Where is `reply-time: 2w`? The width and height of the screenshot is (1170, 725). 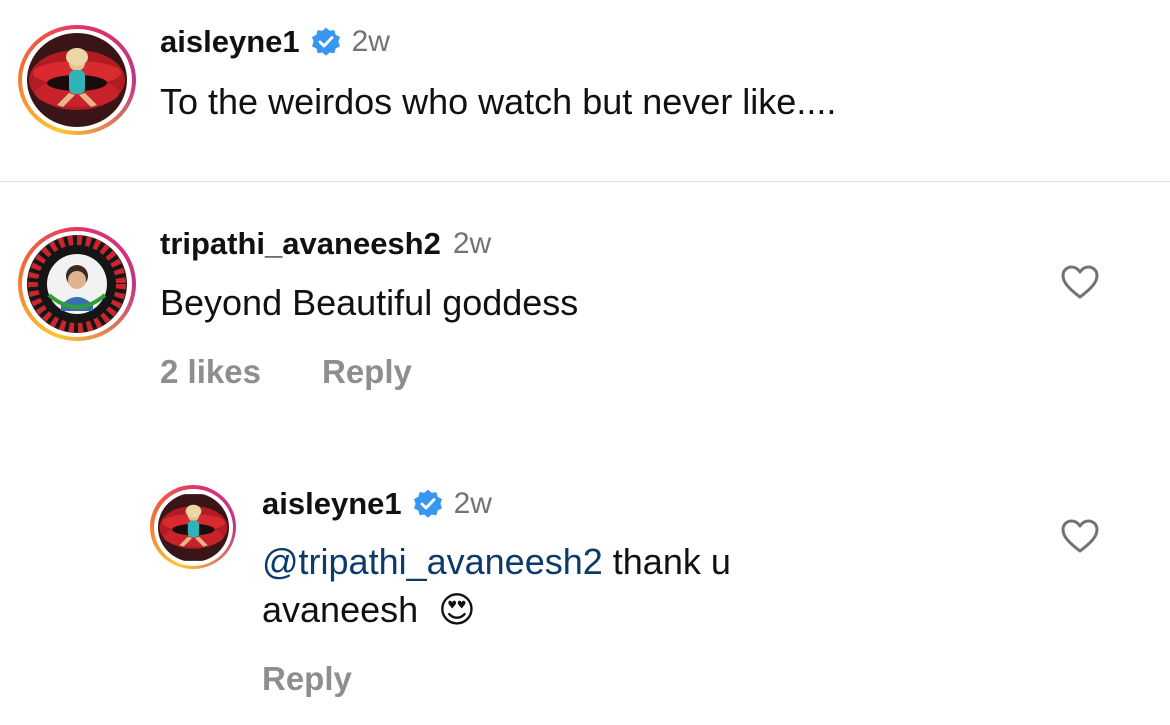 reply-time: 2w is located at coordinates (472, 503).